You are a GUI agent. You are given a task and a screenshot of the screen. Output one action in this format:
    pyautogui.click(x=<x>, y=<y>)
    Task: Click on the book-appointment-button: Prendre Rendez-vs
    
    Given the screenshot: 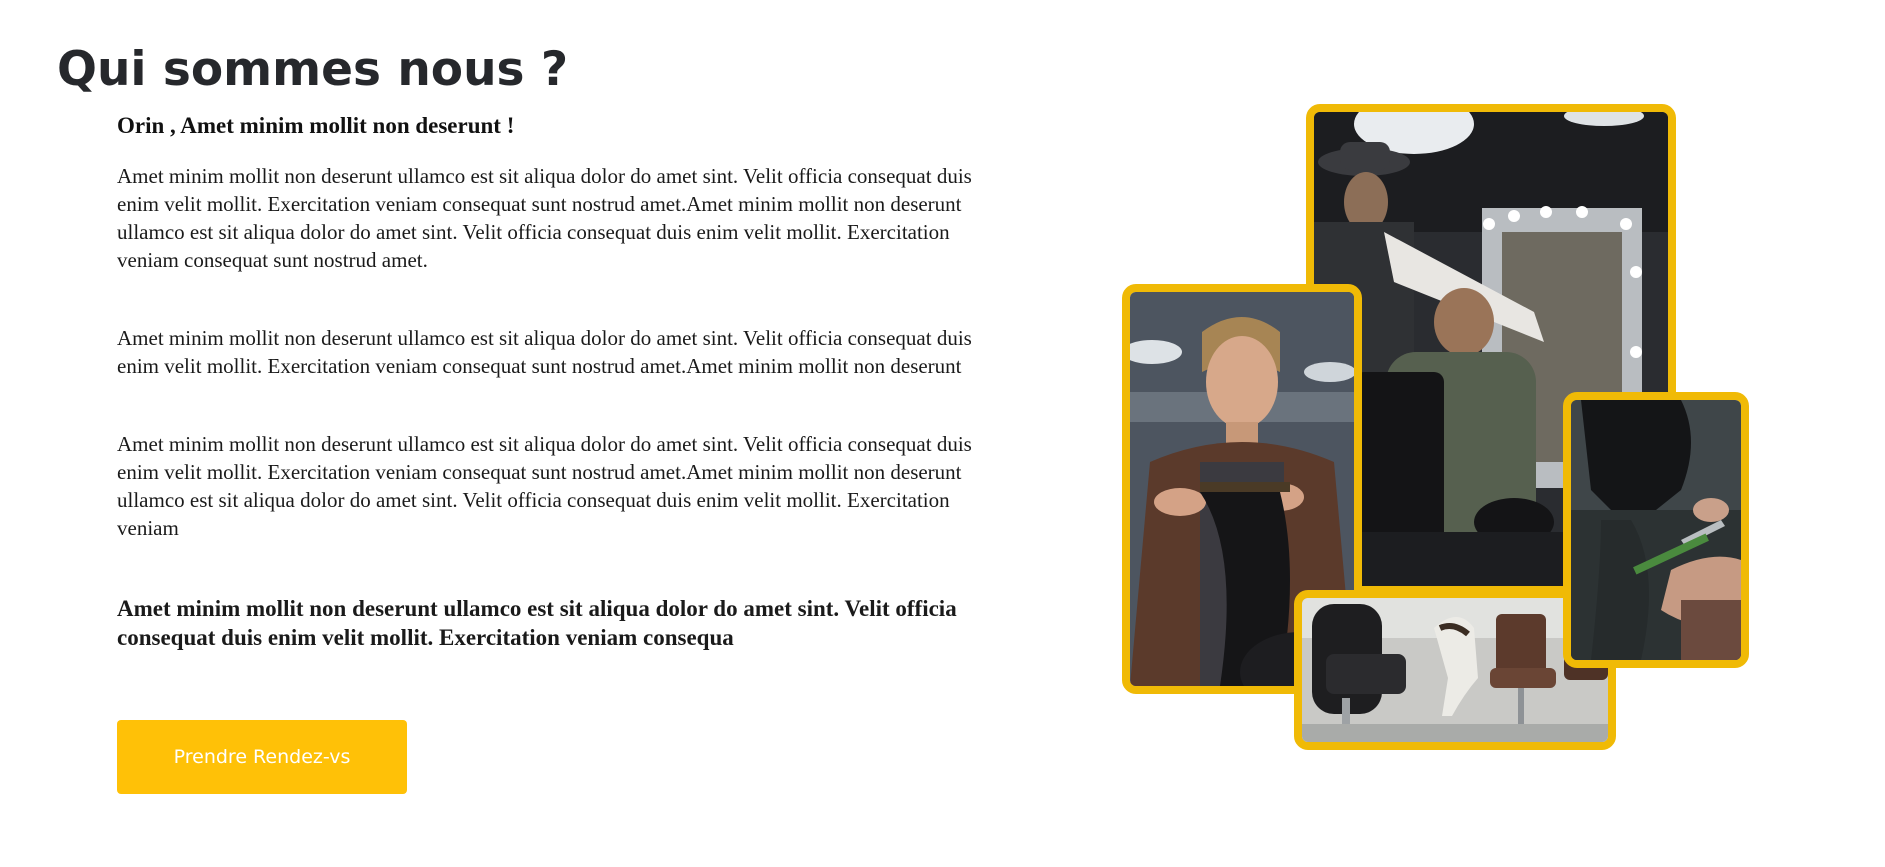 What is the action you would take?
    pyautogui.click(x=262, y=757)
    